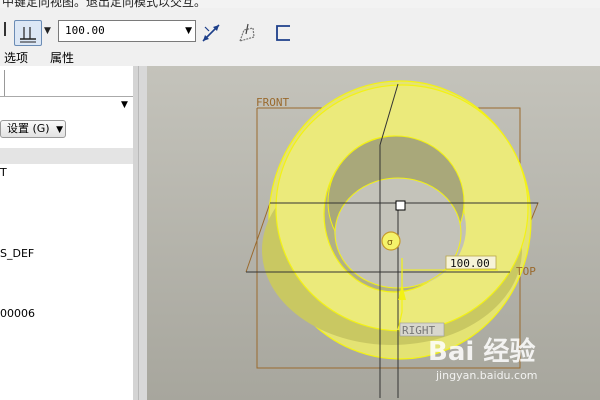  What do you see at coordinates (2, 83) in the screenshot?
I see `panel-tab` at bounding box center [2, 83].